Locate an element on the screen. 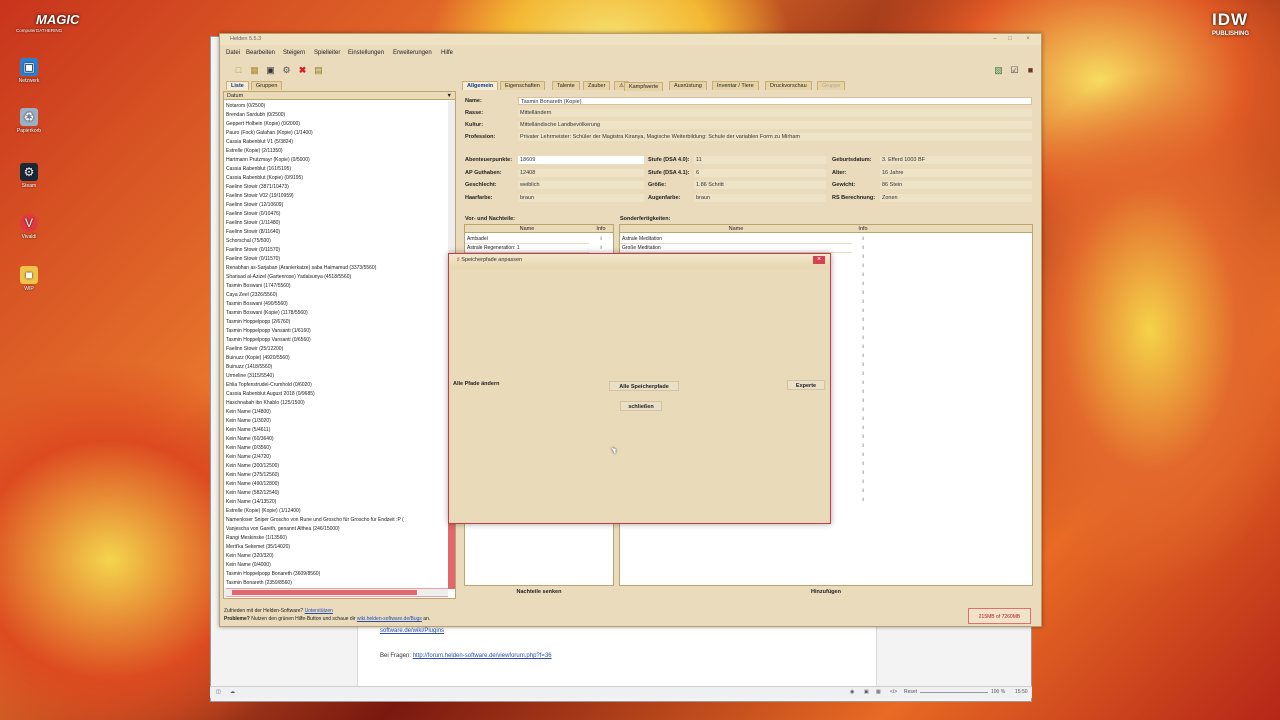  list-item: Tasmin Hoppelpopp Vansanti (1/6160) is located at coordinates (268, 331).